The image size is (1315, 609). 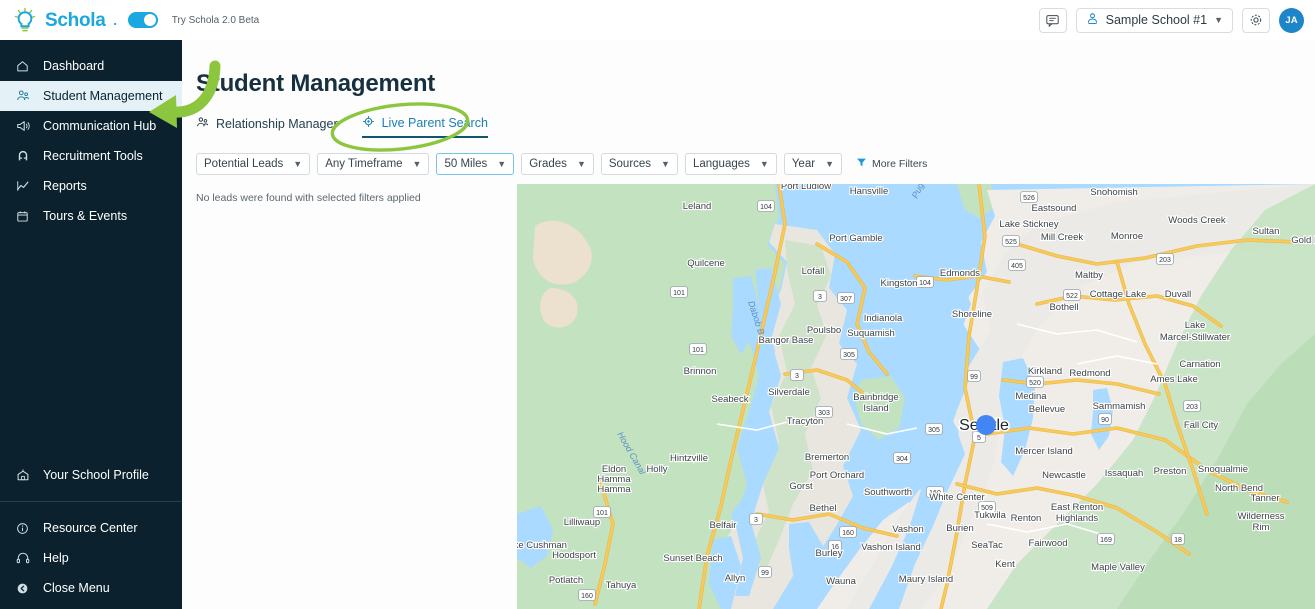 I want to click on chat-bubble-icon, so click(x=1052, y=20).